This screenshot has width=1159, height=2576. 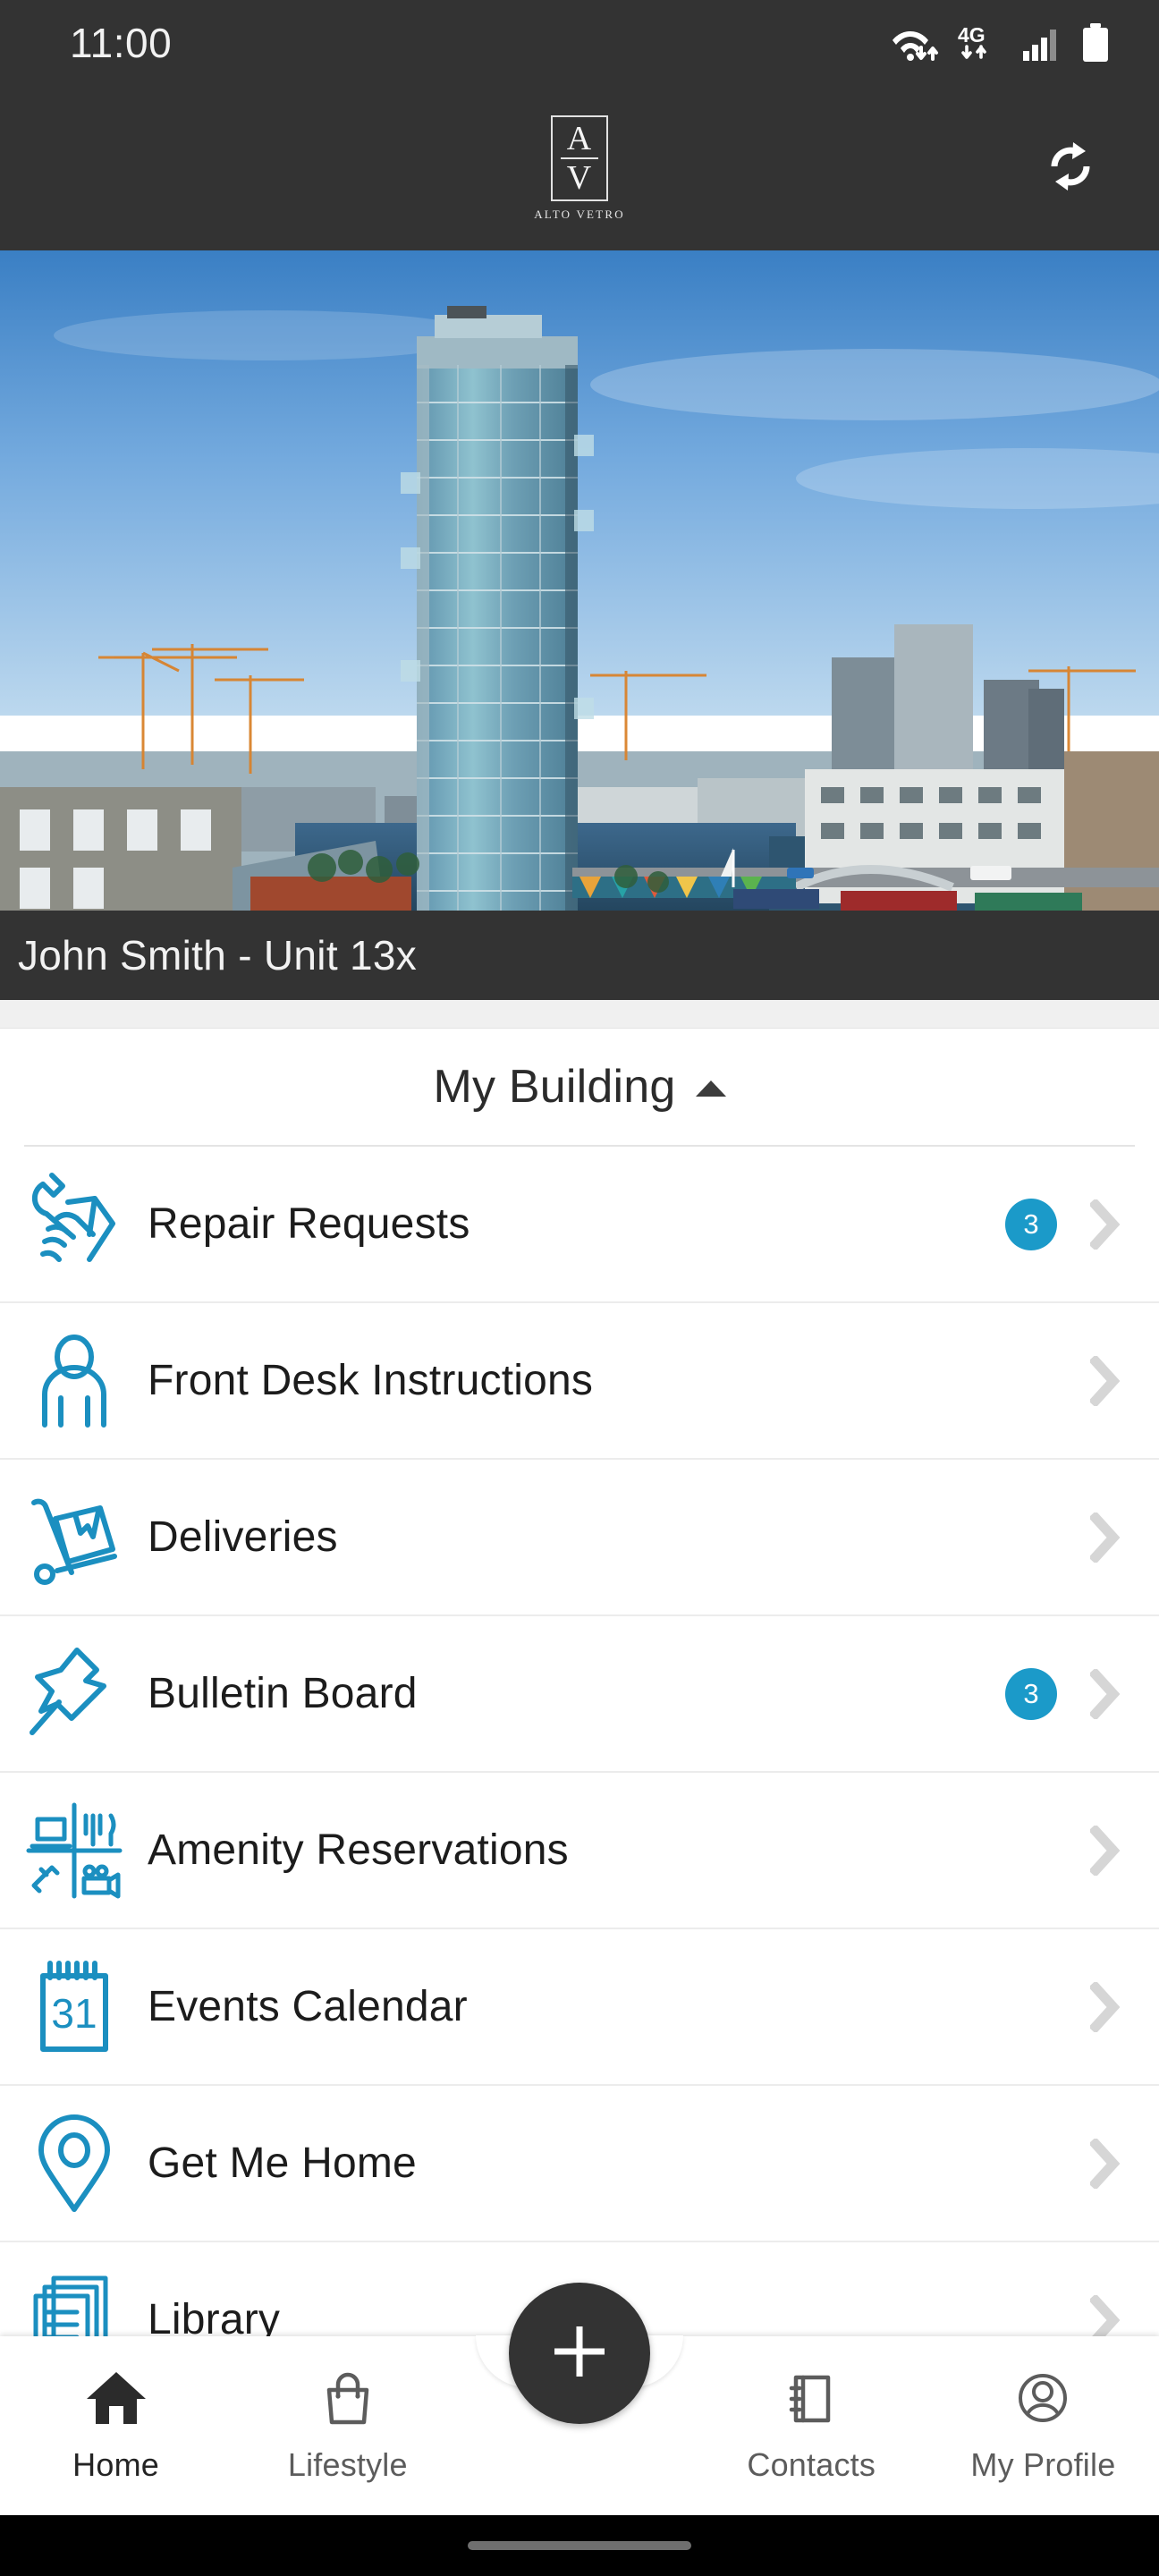 I want to click on home-icon, so click(x=116, y=2400).